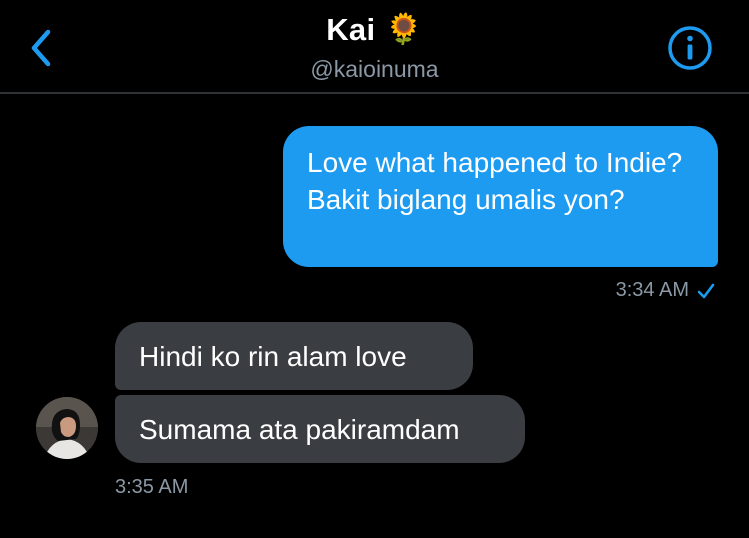  Describe the element at coordinates (374, 69) in the screenshot. I see `contact-handle: @kaioinuma` at that location.